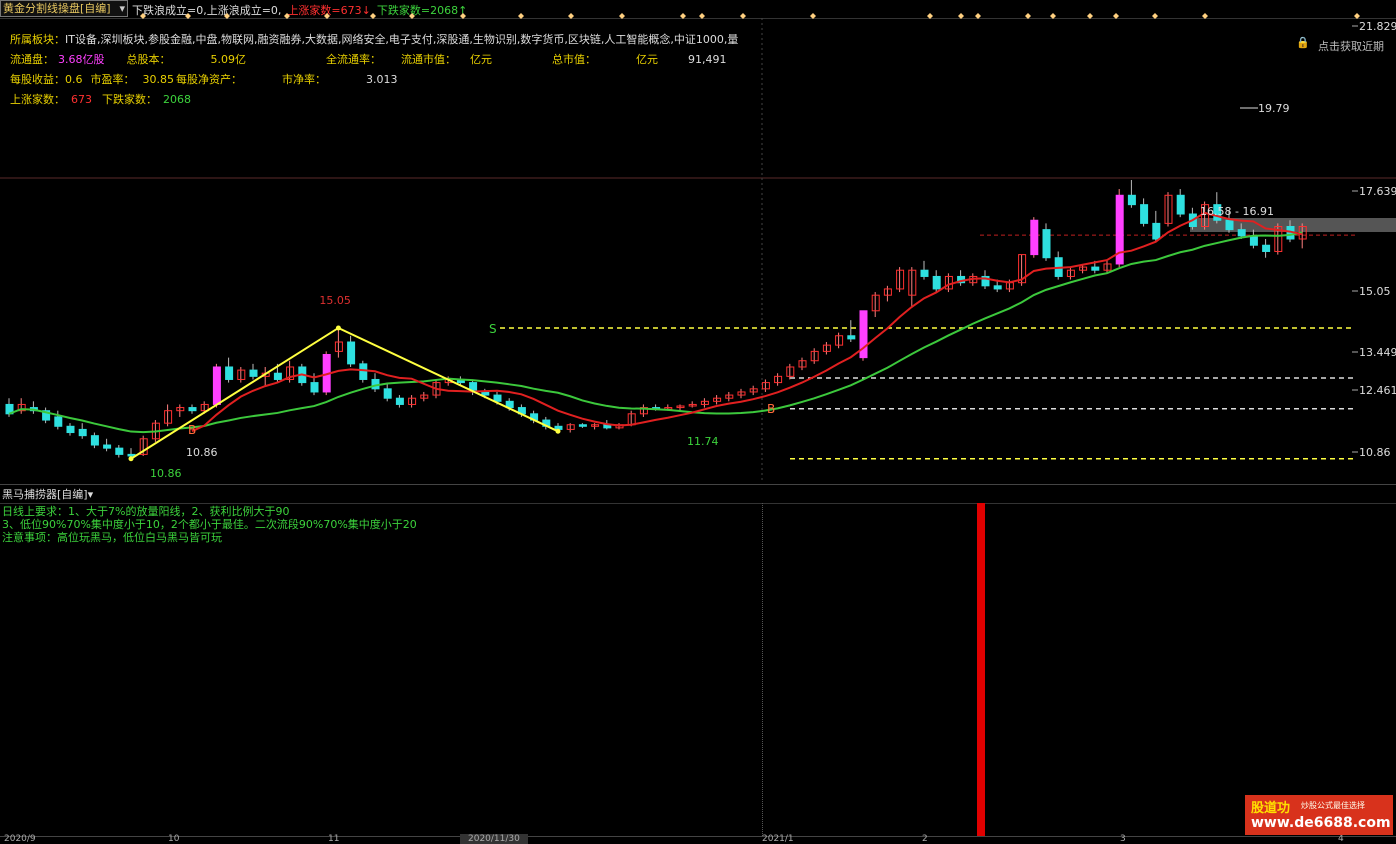 This screenshot has width=1396, height=844. Describe the element at coordinates (112, 537) in the screenshot. I see `note-line: 注意事项：高位玩黑马，低位白马黑马皆可玩` at that location.